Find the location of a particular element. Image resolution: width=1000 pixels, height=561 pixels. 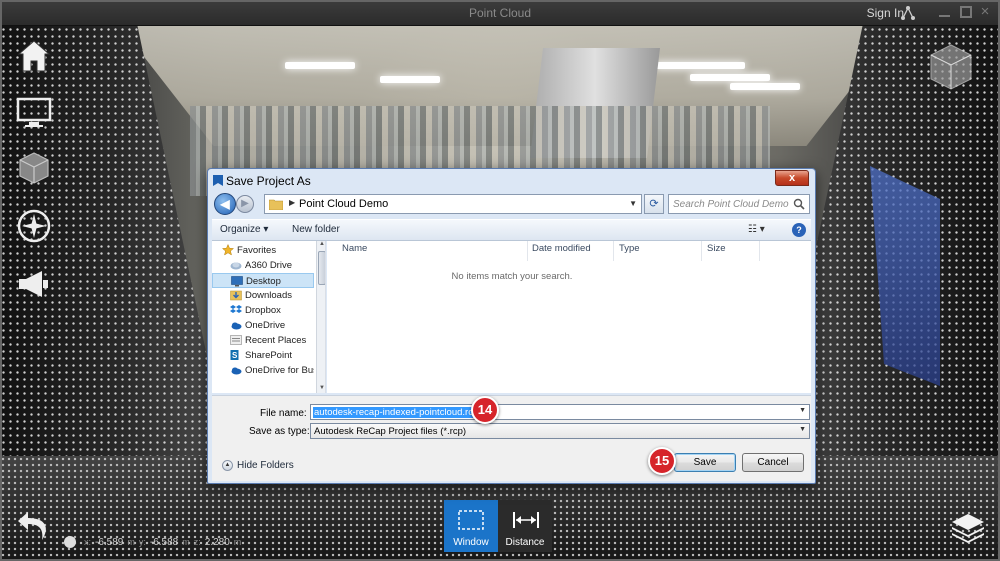

onedrive-business-icon is located at coordinates (236, 371).